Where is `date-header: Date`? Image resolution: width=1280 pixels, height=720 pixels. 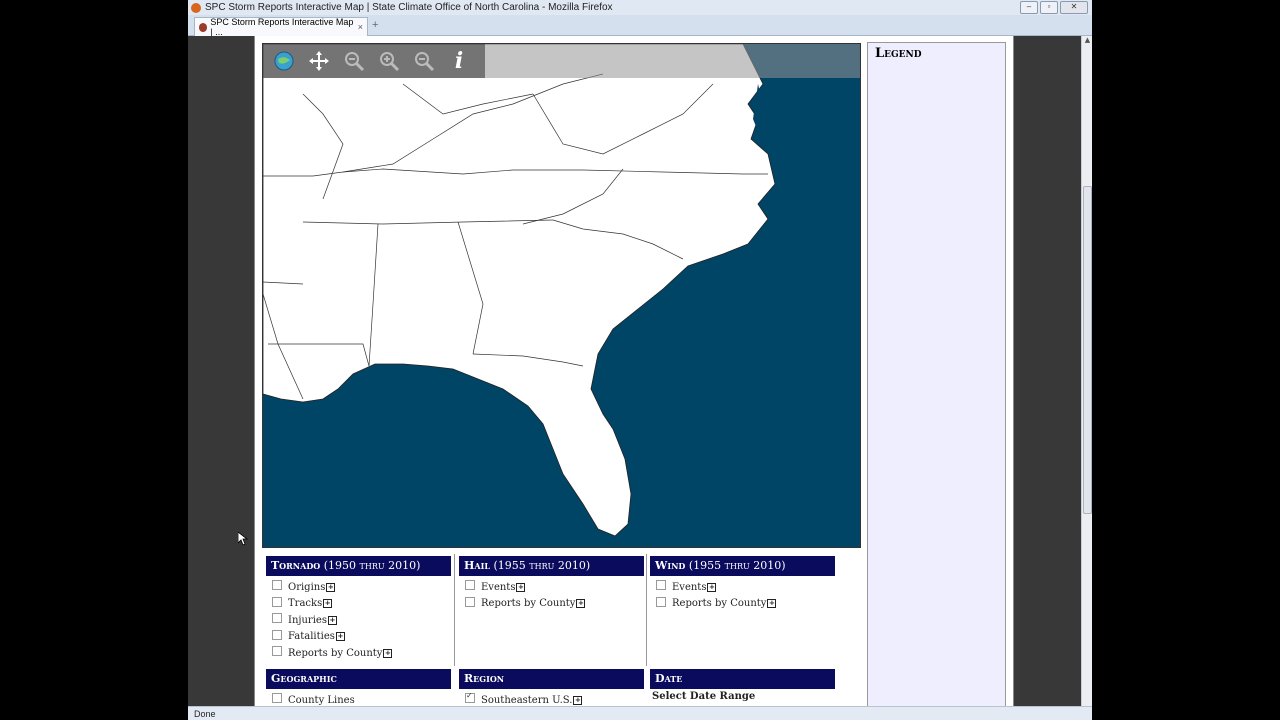 date-header: Date is located at coordinates (742, 679).